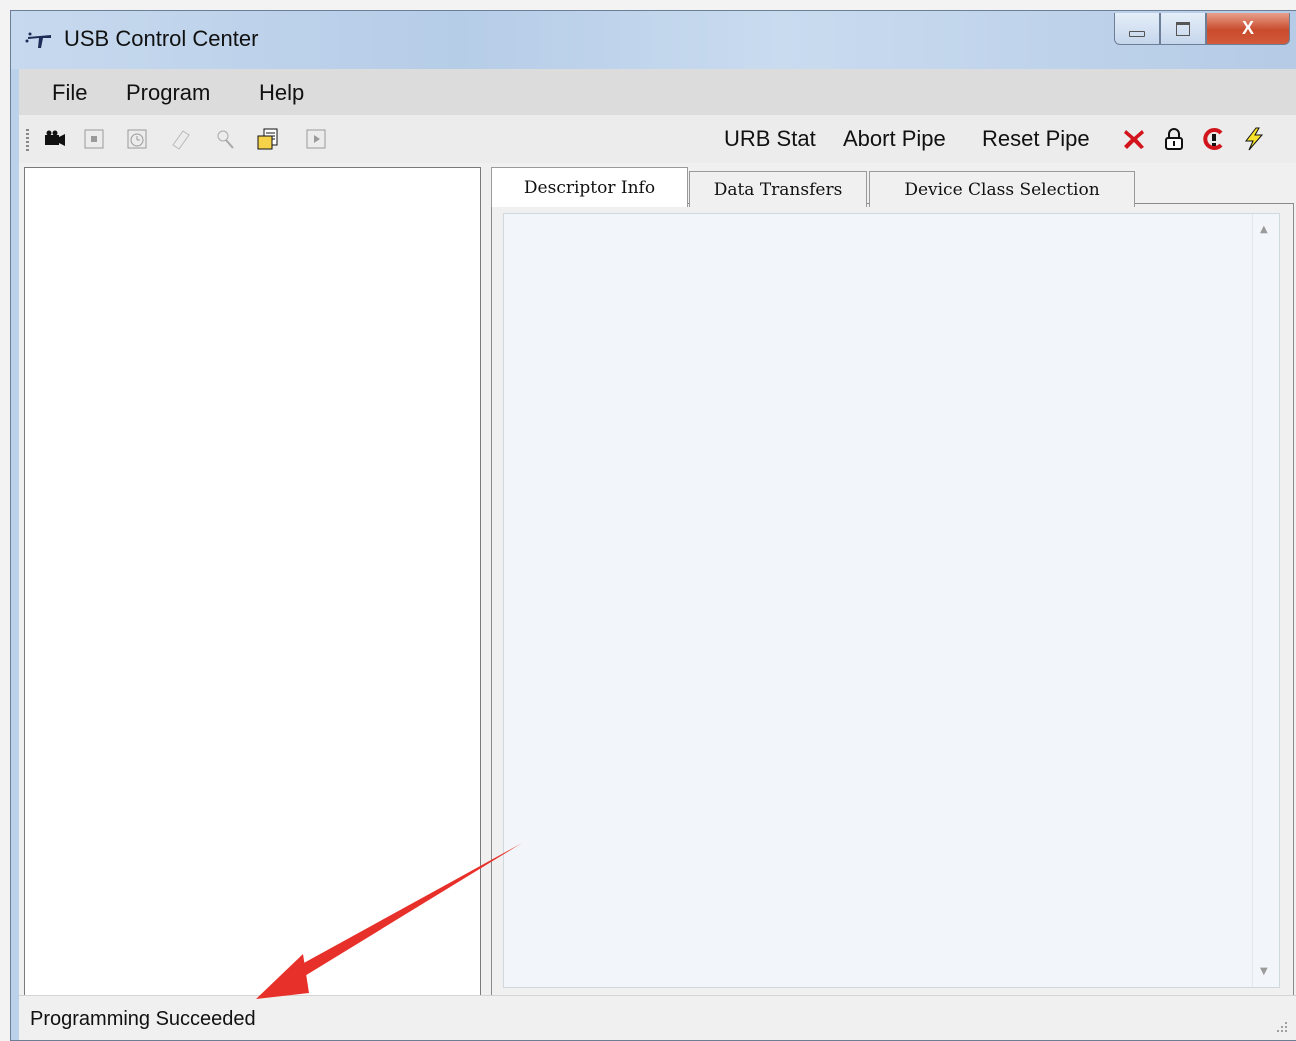  I want to click on maximize-button, so click(1183, 29).